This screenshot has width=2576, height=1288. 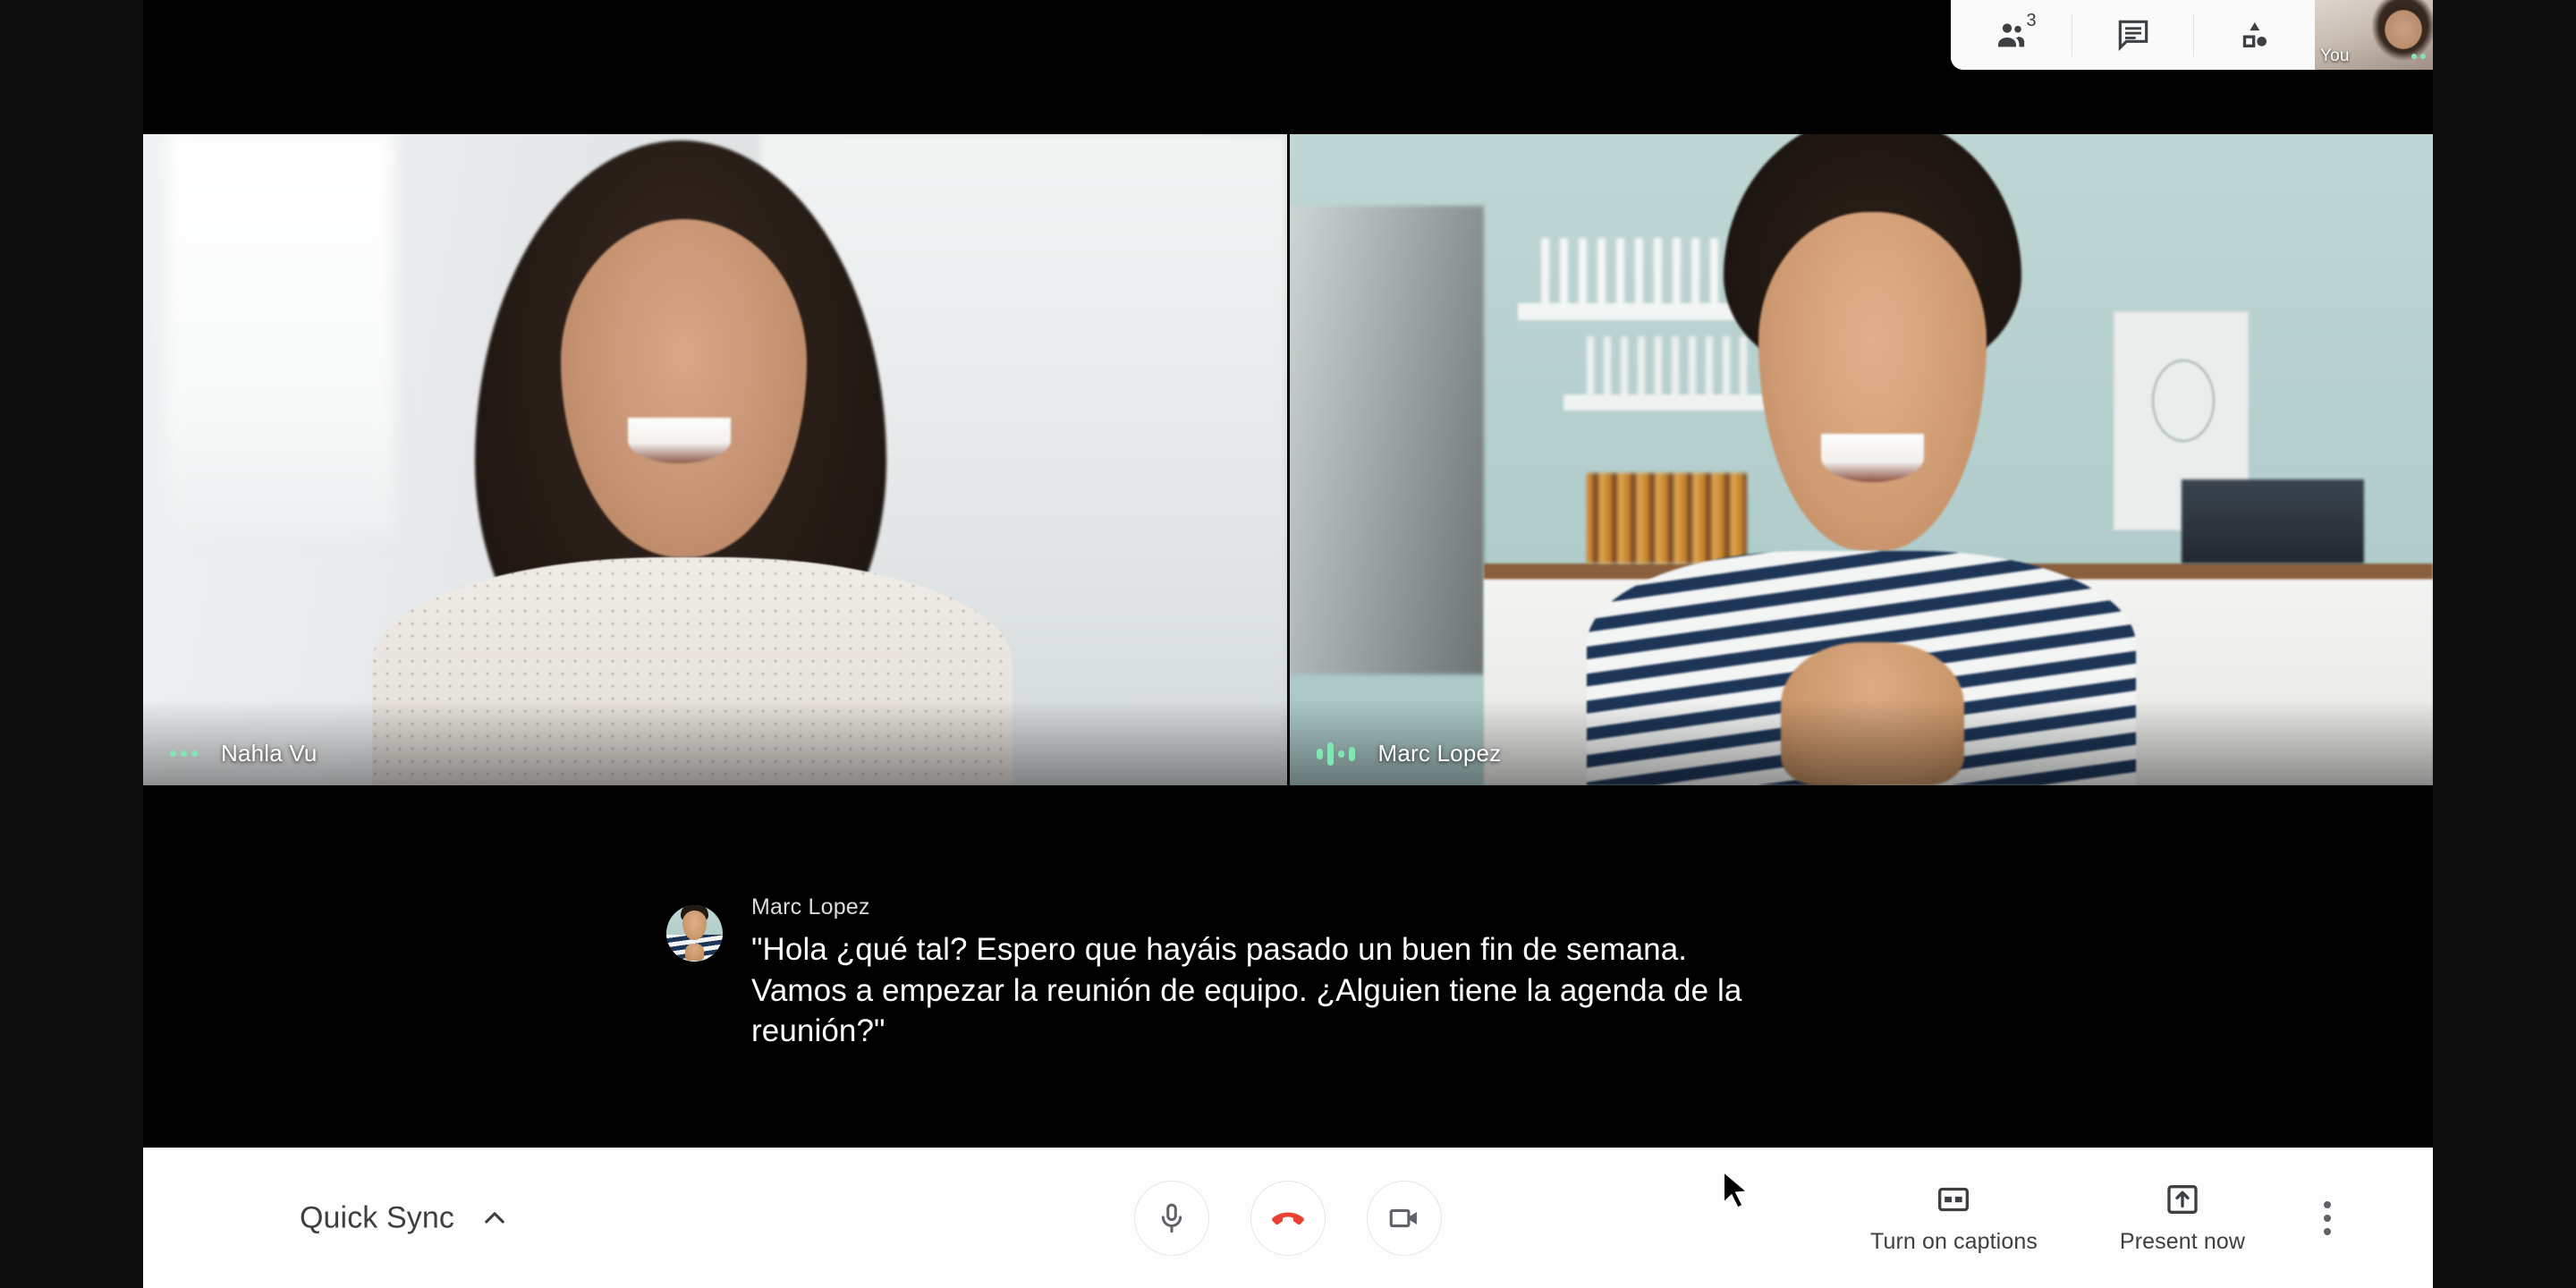 I want to click on microphone-icon, so click(x=1171, y=1218).